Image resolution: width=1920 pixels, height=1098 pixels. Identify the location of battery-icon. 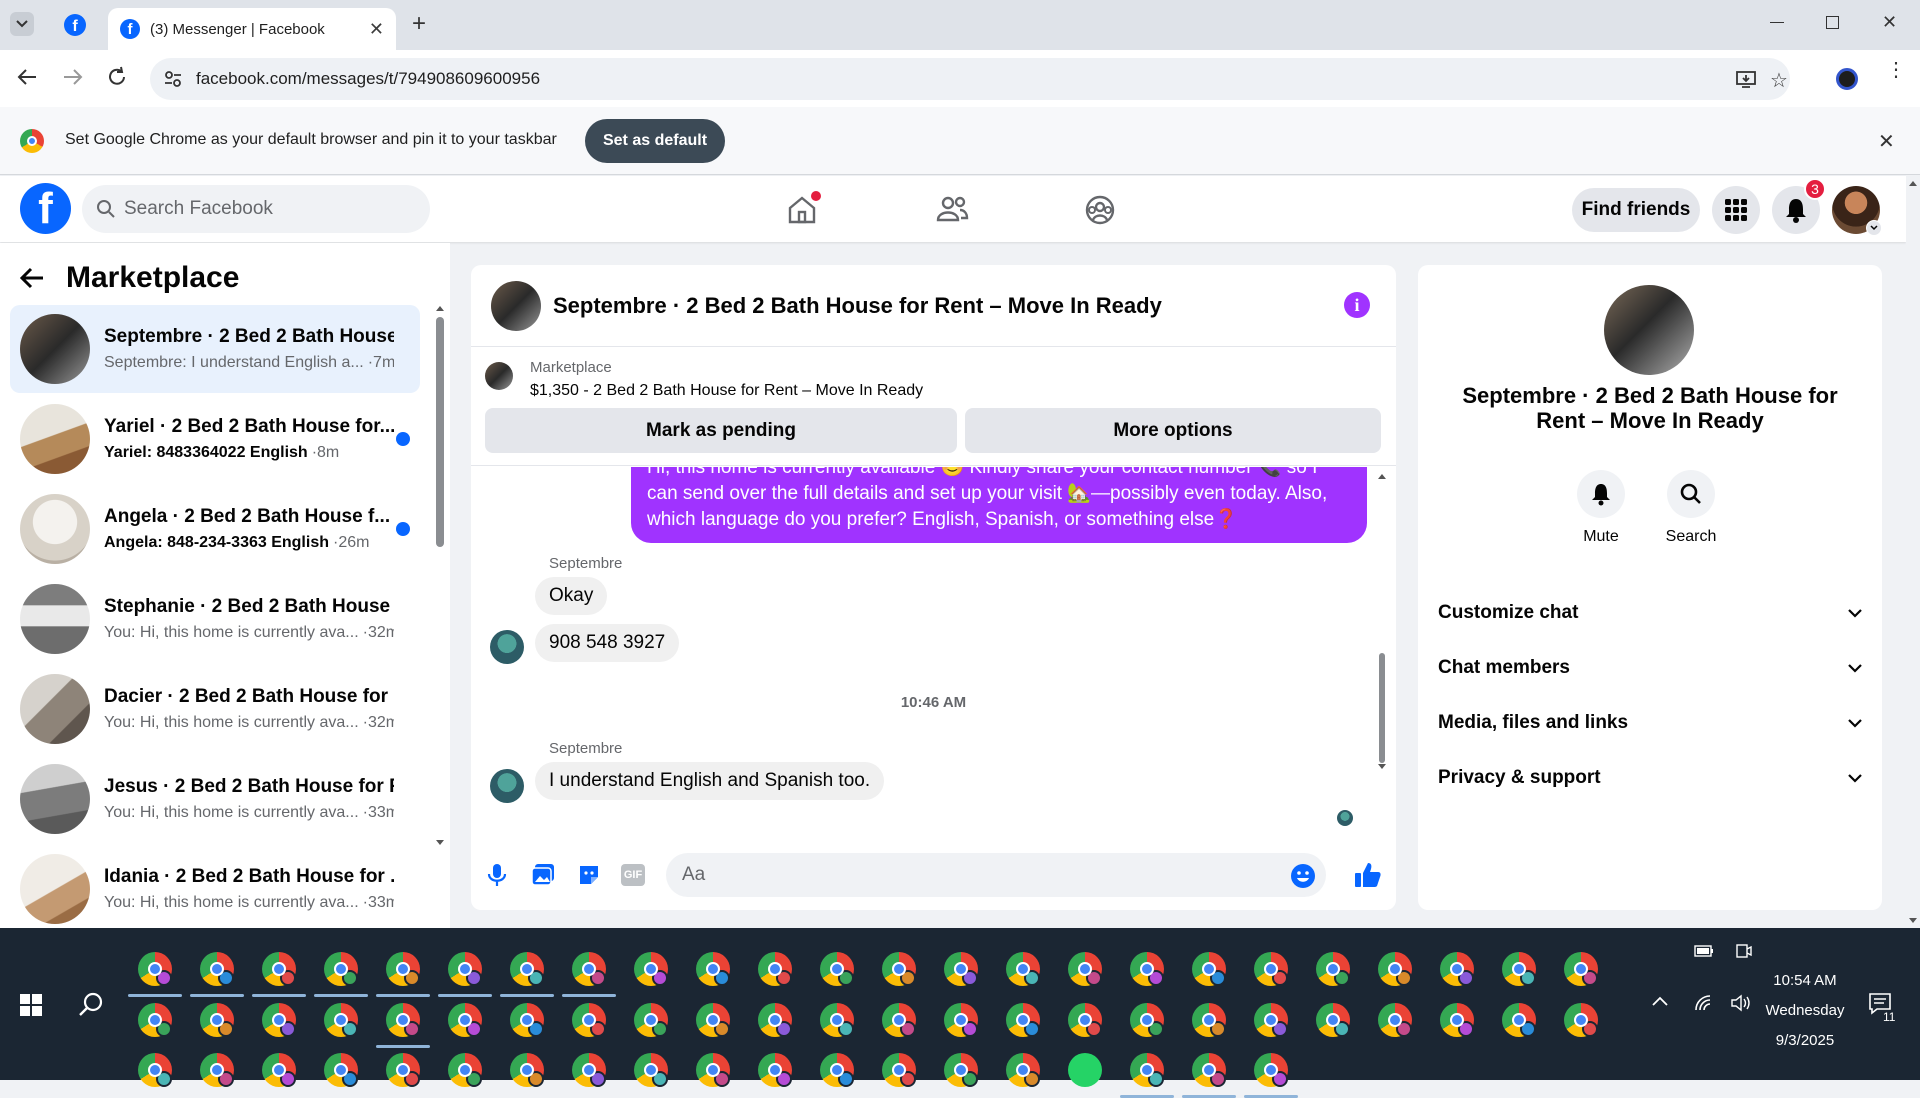
(1704, 951).